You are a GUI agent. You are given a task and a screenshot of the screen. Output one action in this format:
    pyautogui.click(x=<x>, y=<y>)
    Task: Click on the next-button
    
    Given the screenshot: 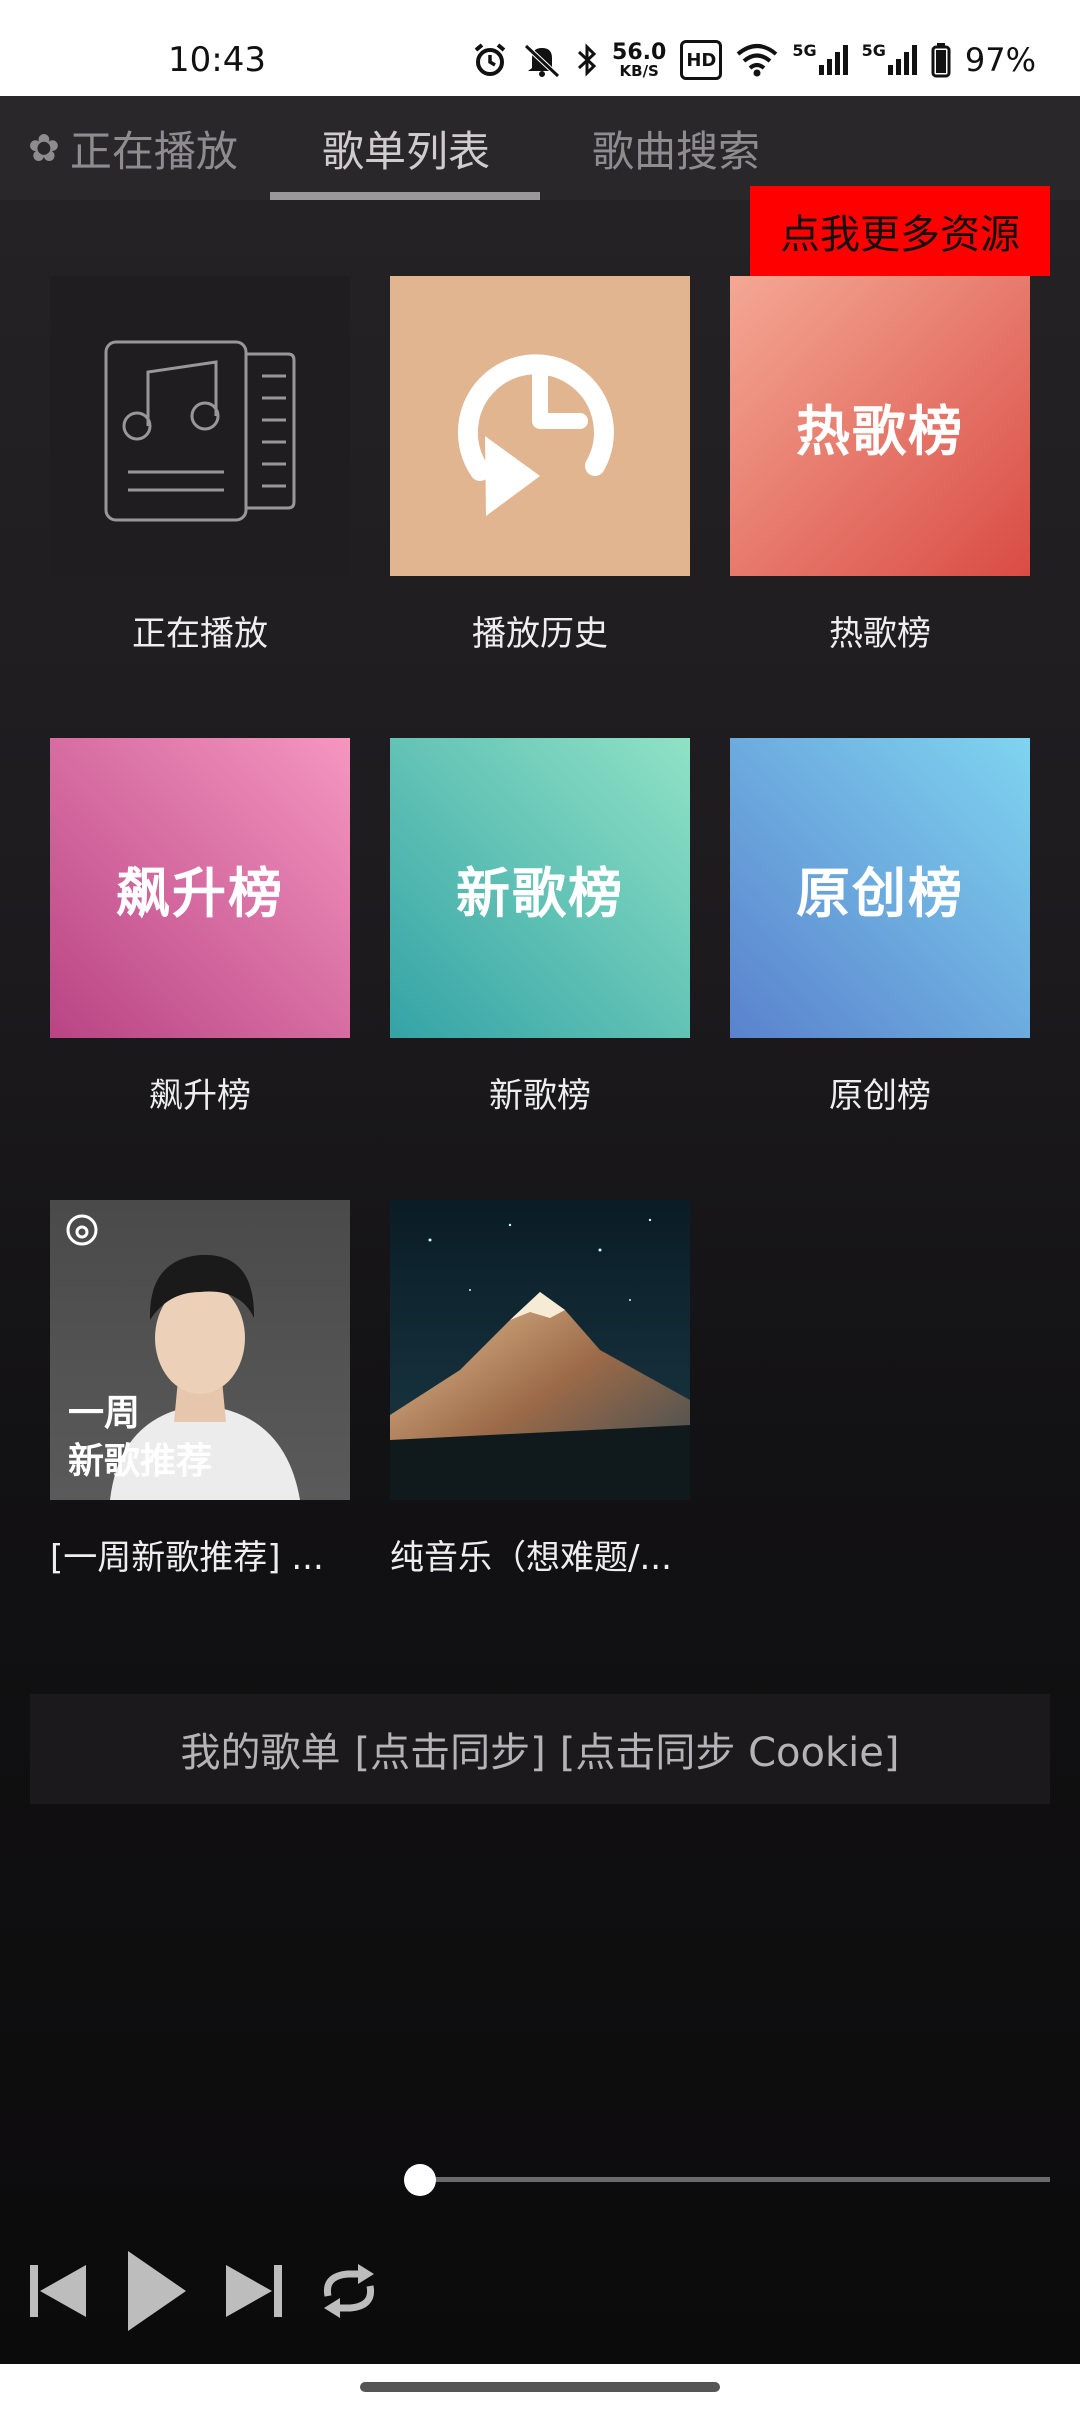 What is the action you would take?
    pyautogui.click(x=254, y=2291)
    